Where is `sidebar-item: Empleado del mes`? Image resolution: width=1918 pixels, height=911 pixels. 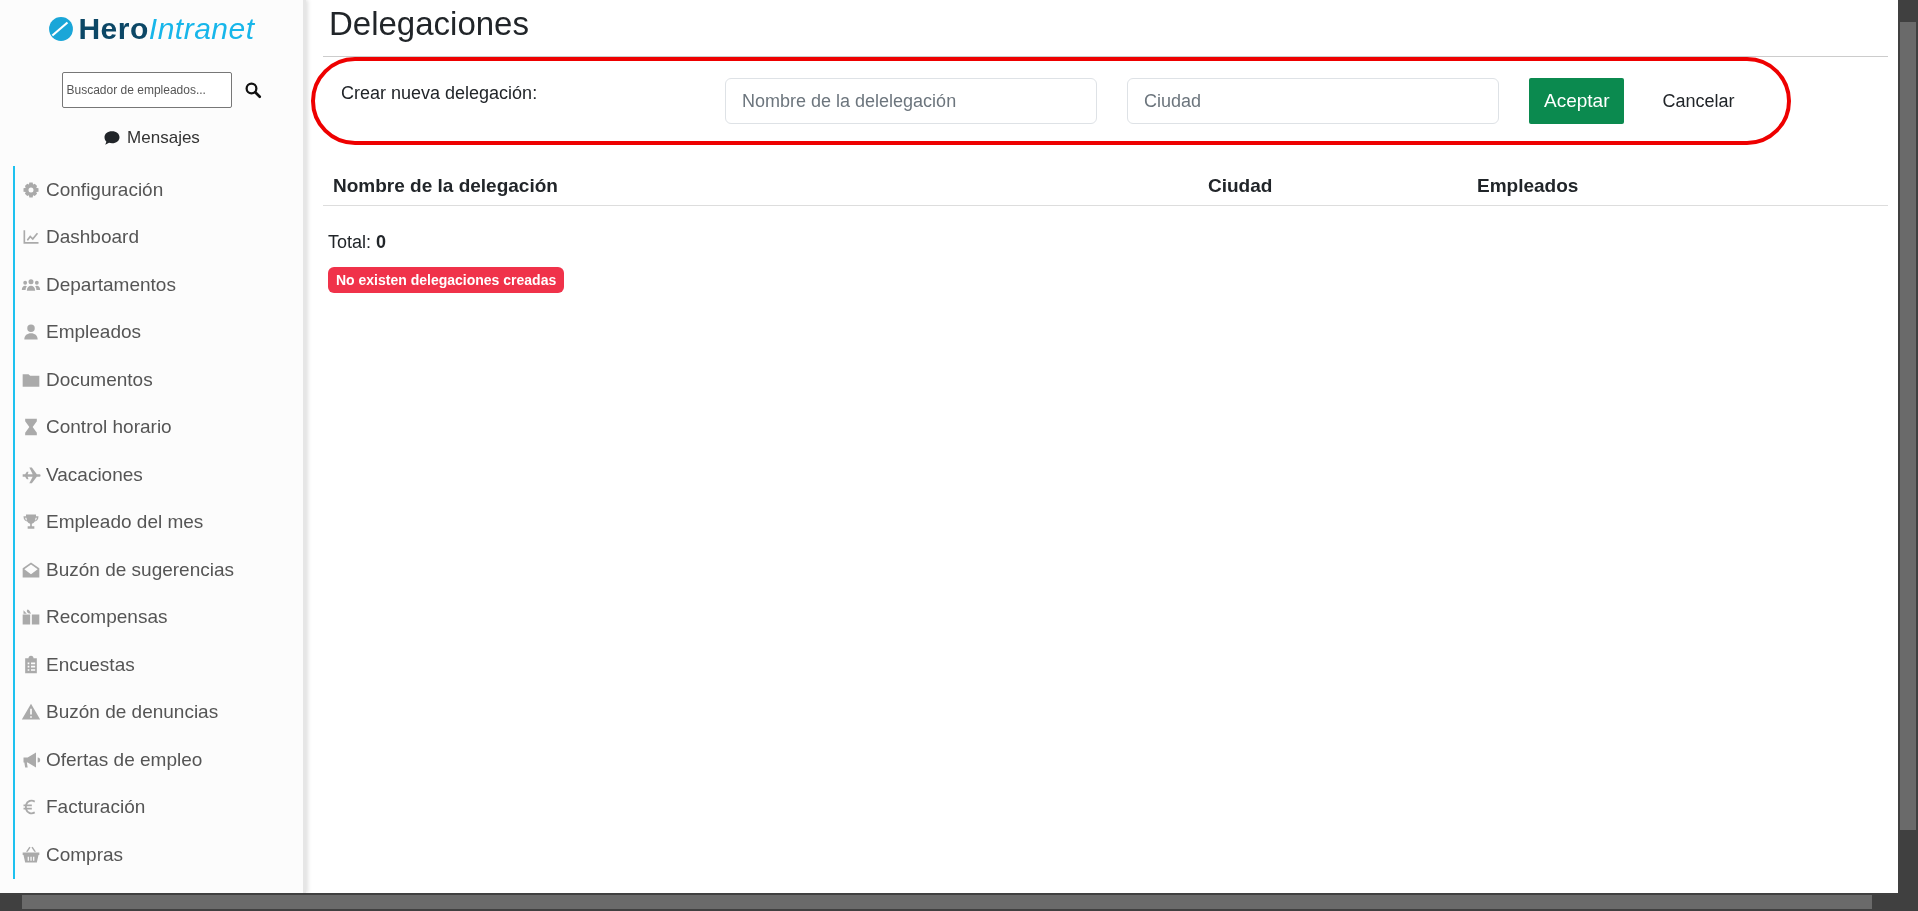 sidebar-item: Empleado del mes is located at coordinates (158, 522).